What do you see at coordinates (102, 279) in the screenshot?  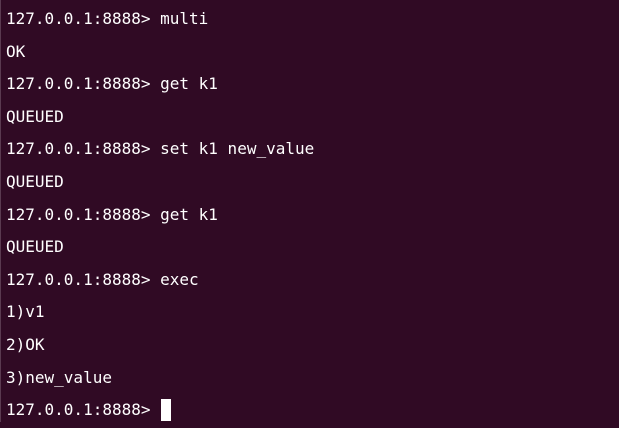 I see `terminal-line: 127.0.0.1:8888> exec` at bounding box center [102, 279].